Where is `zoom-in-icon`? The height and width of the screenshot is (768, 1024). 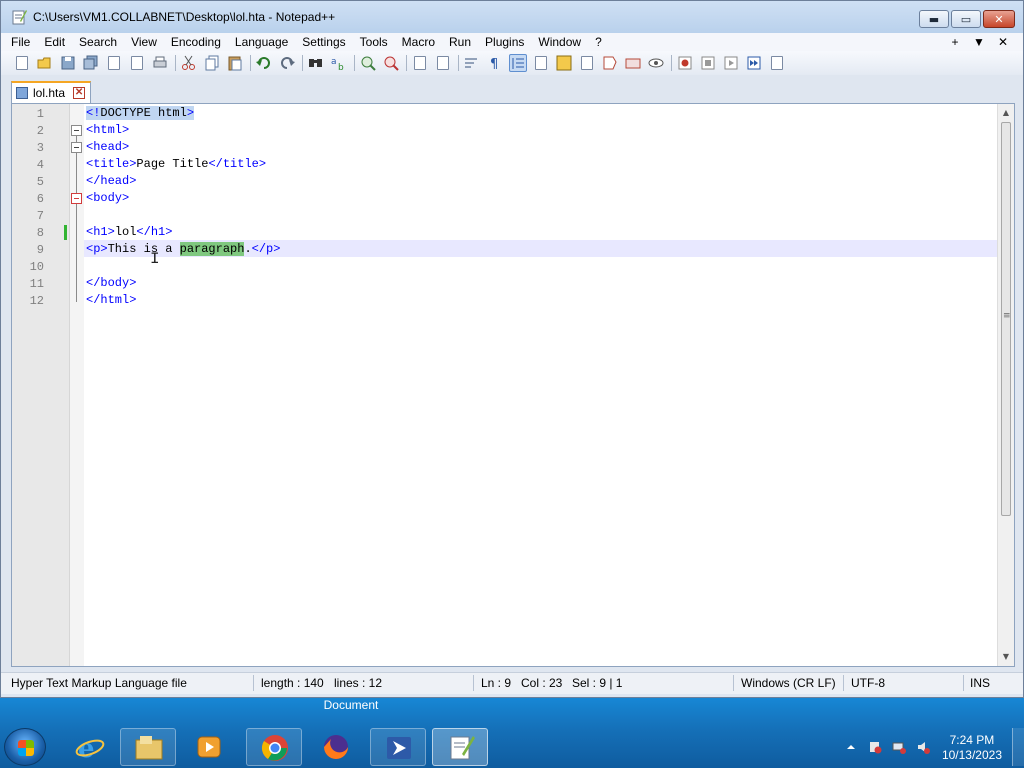
zoom-in-icon is located at coordinates (368, 63).